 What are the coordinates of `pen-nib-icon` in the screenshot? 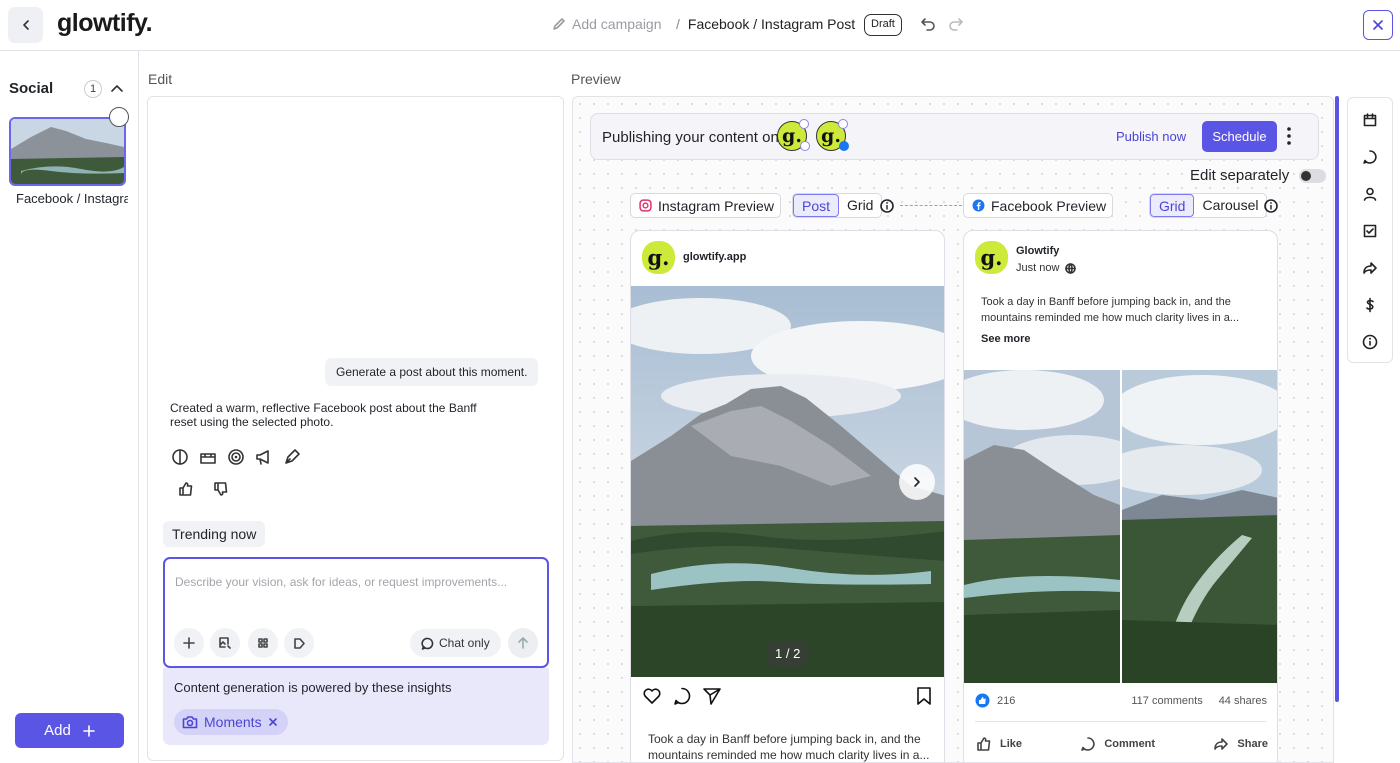 It's located at (292, 457).